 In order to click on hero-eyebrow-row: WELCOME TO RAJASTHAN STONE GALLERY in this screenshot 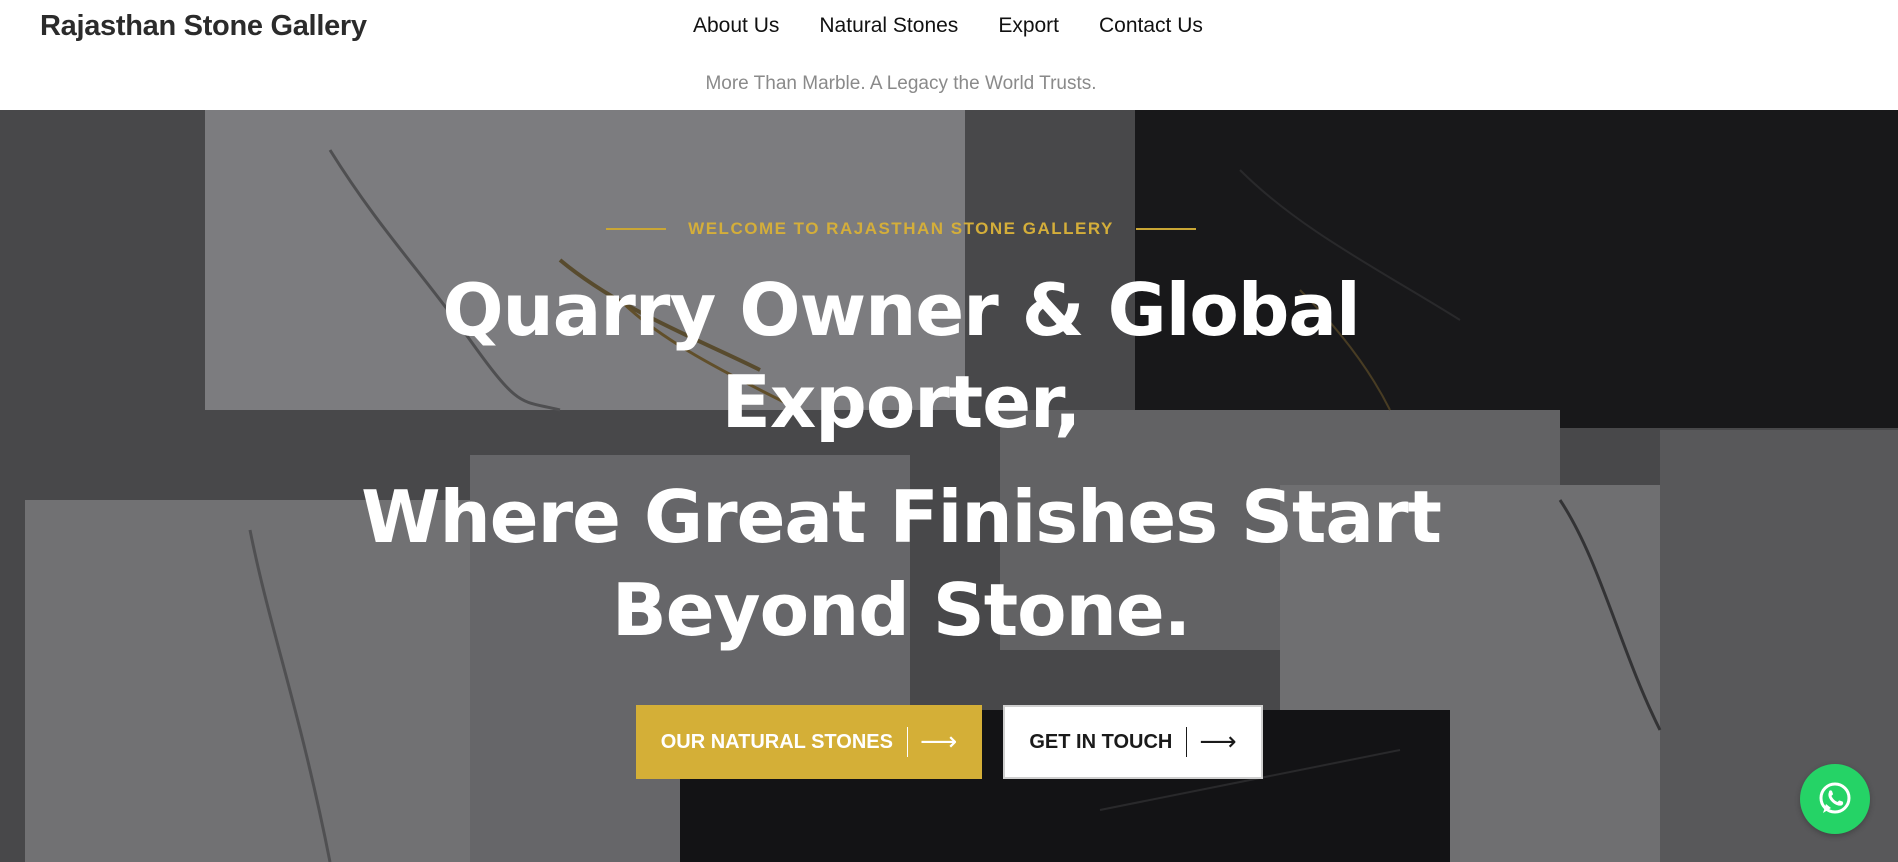, I will do `click(949, 228)`.